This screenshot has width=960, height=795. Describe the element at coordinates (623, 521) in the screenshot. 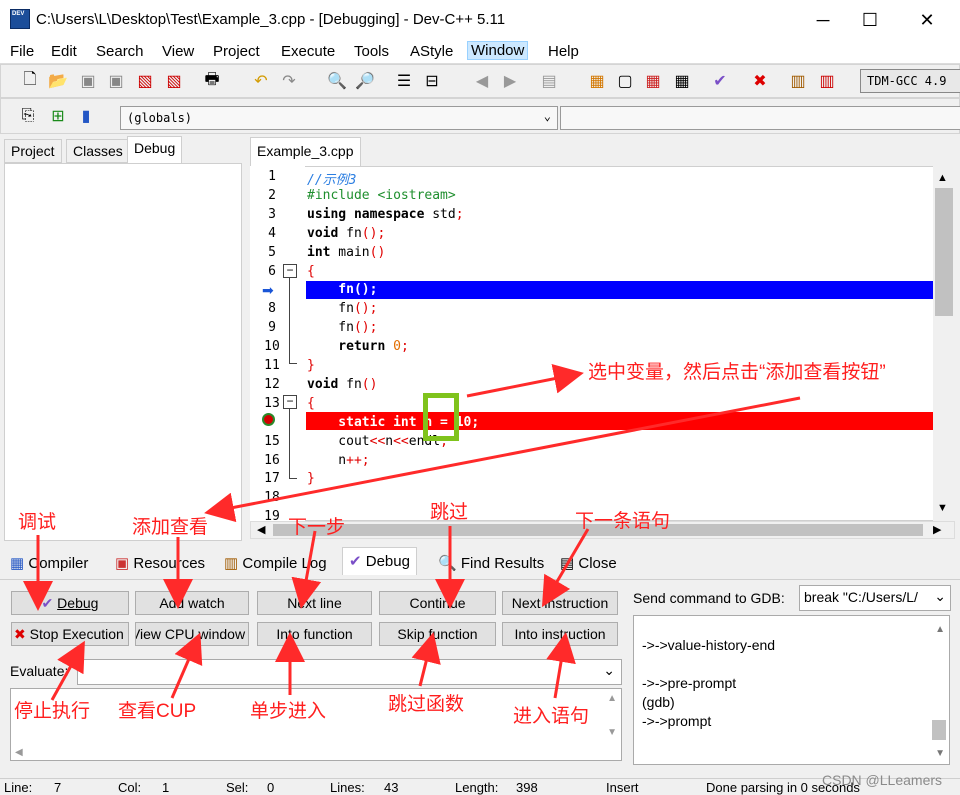

I see `annotation-next-statement: 下一条语句` at that location.